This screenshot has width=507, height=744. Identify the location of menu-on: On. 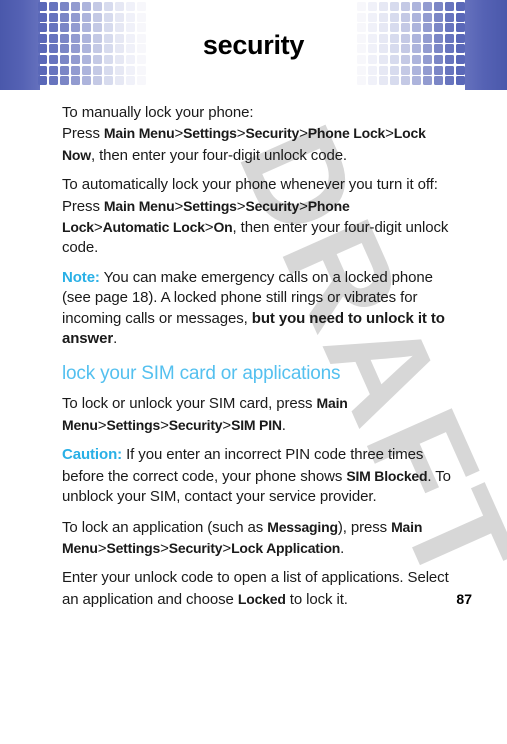
(223, 227).